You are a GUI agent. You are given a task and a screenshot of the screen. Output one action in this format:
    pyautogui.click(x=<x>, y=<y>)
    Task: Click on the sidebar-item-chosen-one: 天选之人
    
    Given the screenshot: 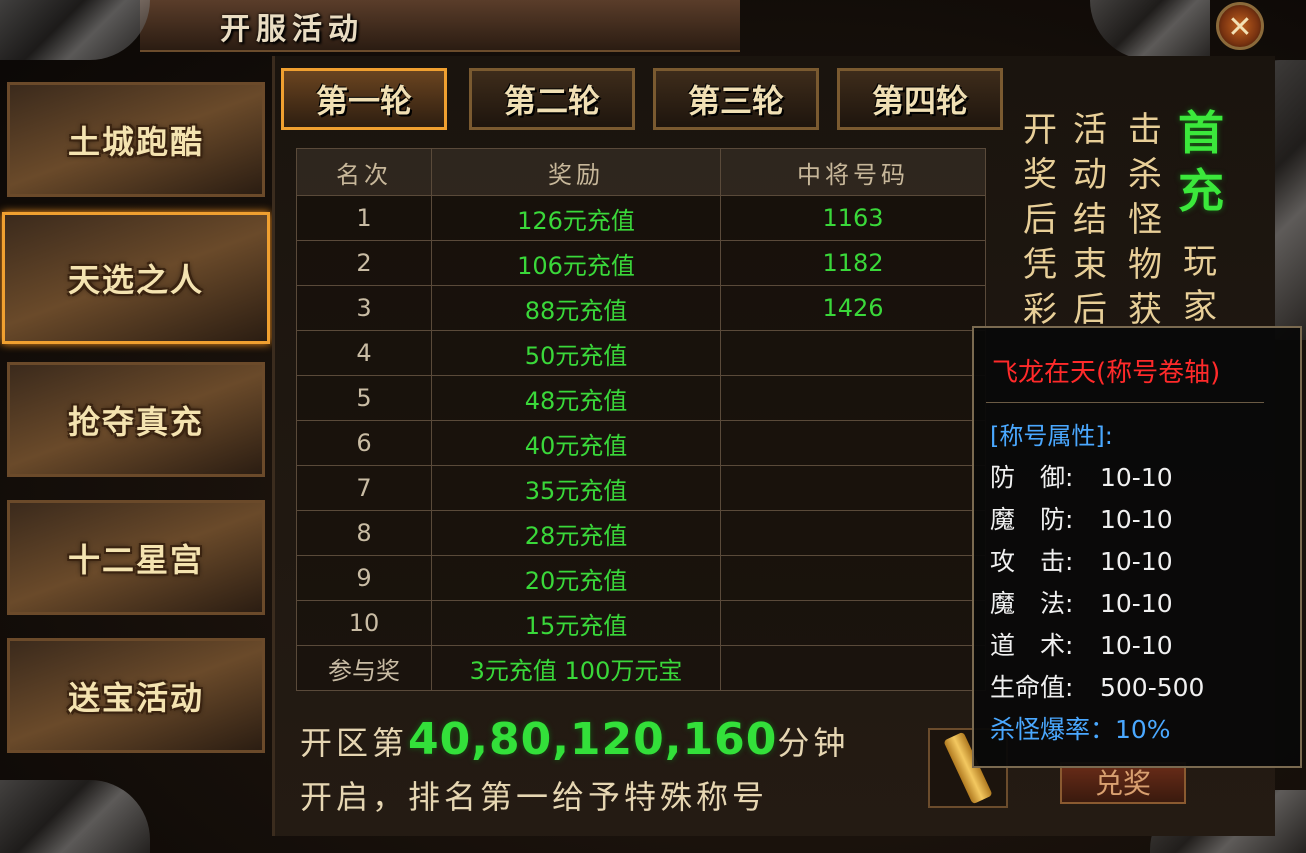 What is the action you would take?
    pyautogui.click(x=136, y=278)
    